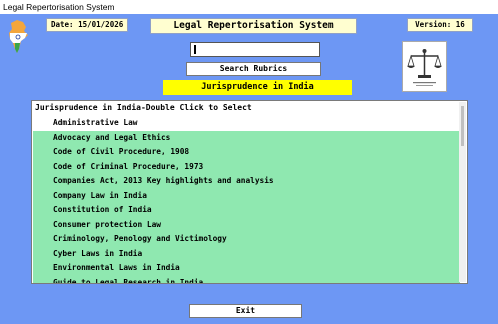 The width and height of the screenshot is (498, 324). What do you see at coordinates (462, 192) in the screenshot?
I see `list-scrollbar` at bounding box center [462, 192].